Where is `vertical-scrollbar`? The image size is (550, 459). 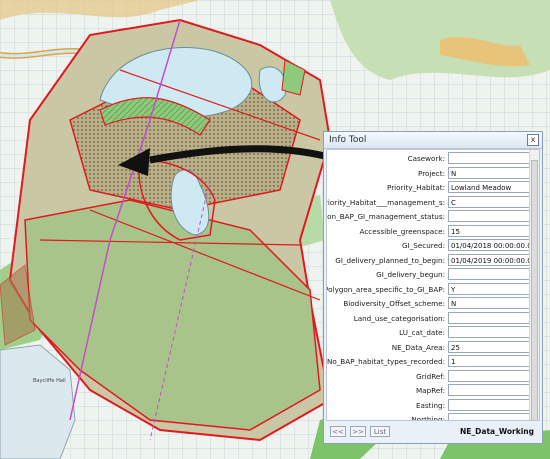 vertical-scrollbar is located at coordinates (534, 285).